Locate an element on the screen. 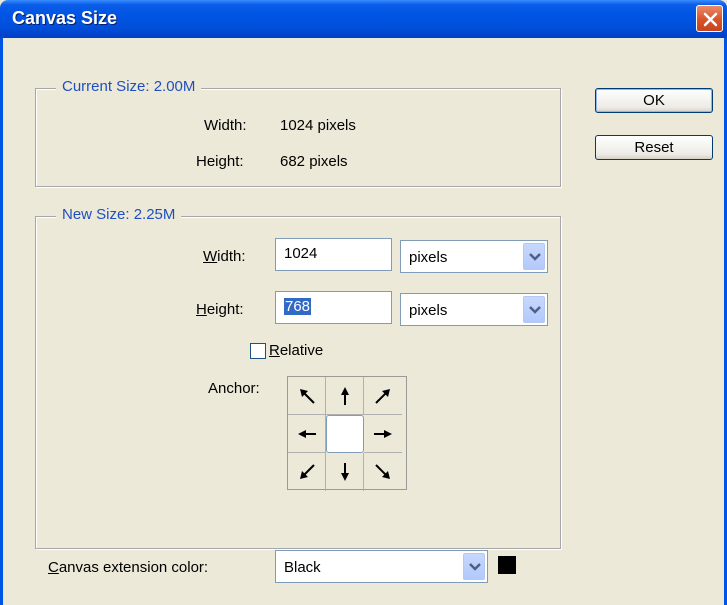 The width and height of the screenshot is (727, 605). close-icon is located at coordinates (710, 19).